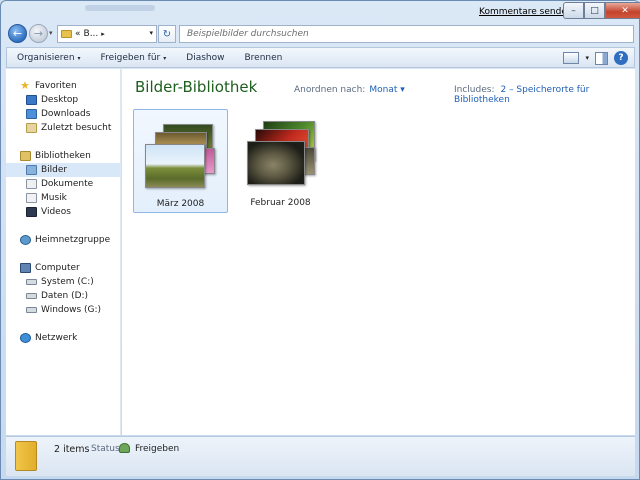 The width and height of the screenshot is (640, 480). What do you see at coordinates (31, 184) in the screenshot?
I see `documents-icon` at bounding box center [31, 184].